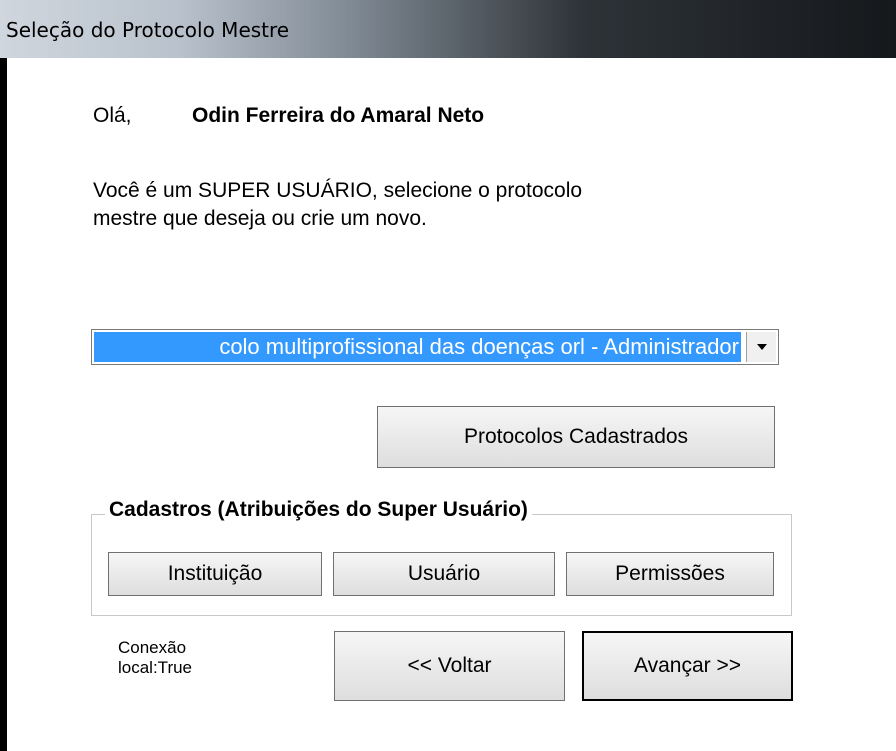 Image resolution: width=896 pixels, height=751 pixels. What do you see at coordinates (215, 574) in the screenshot?
I see `instituicao-button: Instituição` at bounding box center [215, 574].